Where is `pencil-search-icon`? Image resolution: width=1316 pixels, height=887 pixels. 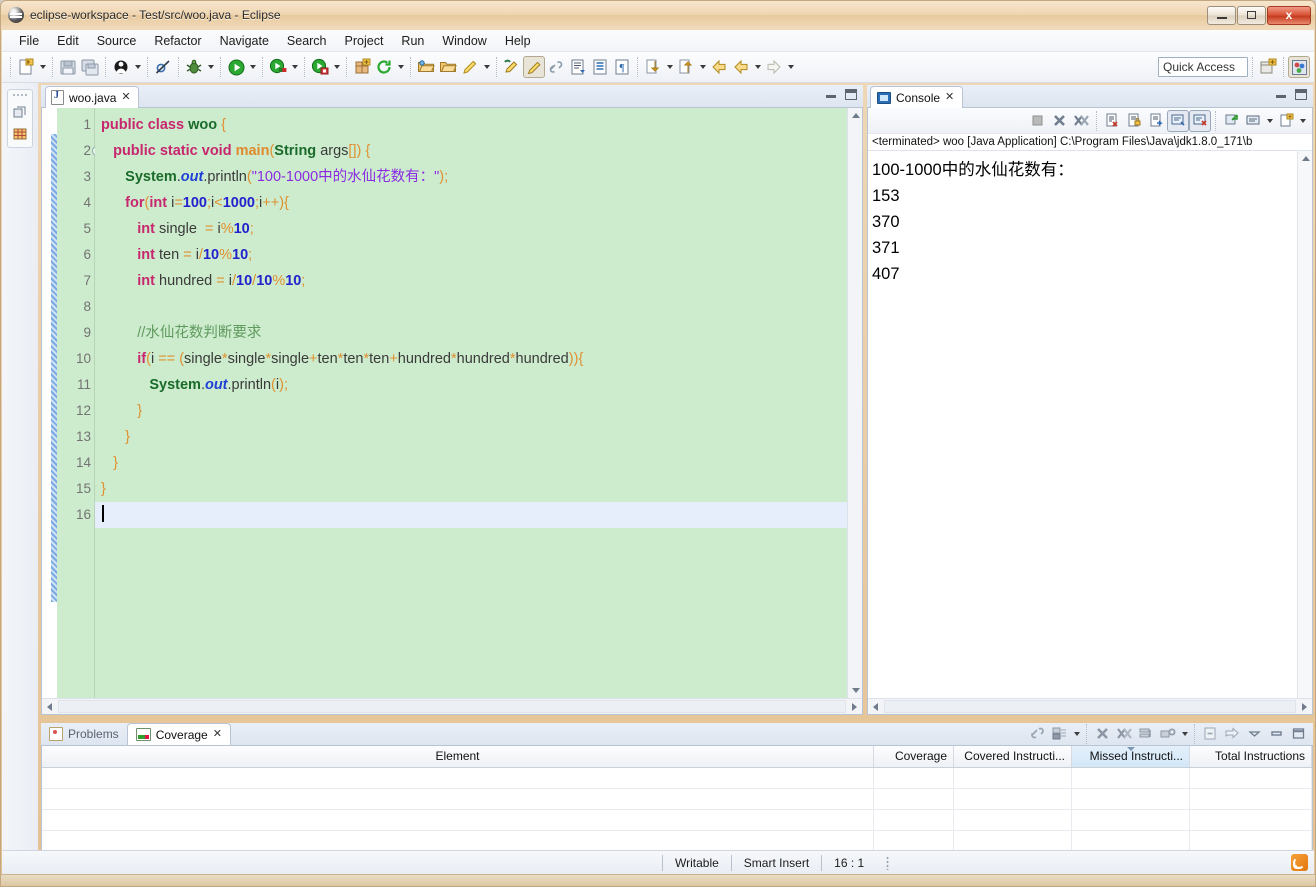
pencil-search-icon is located at coordinates (470, 67).